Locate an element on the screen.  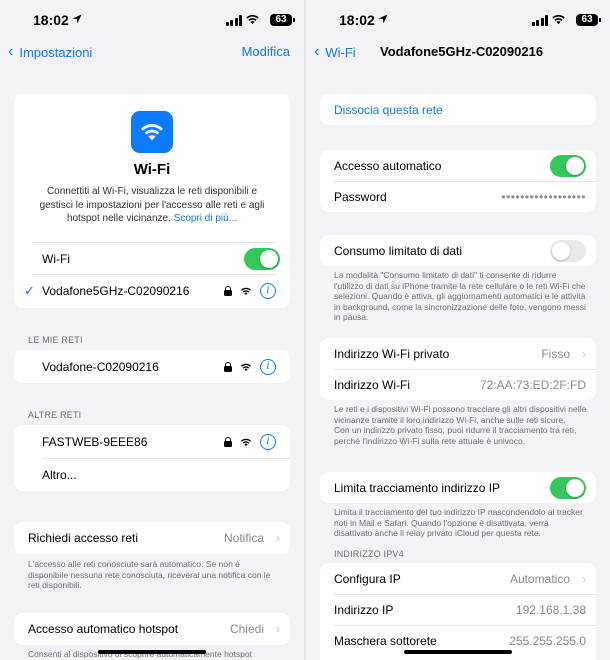
wifi-toggle-label: Wi-Fi is located at coordinates (56, 258).